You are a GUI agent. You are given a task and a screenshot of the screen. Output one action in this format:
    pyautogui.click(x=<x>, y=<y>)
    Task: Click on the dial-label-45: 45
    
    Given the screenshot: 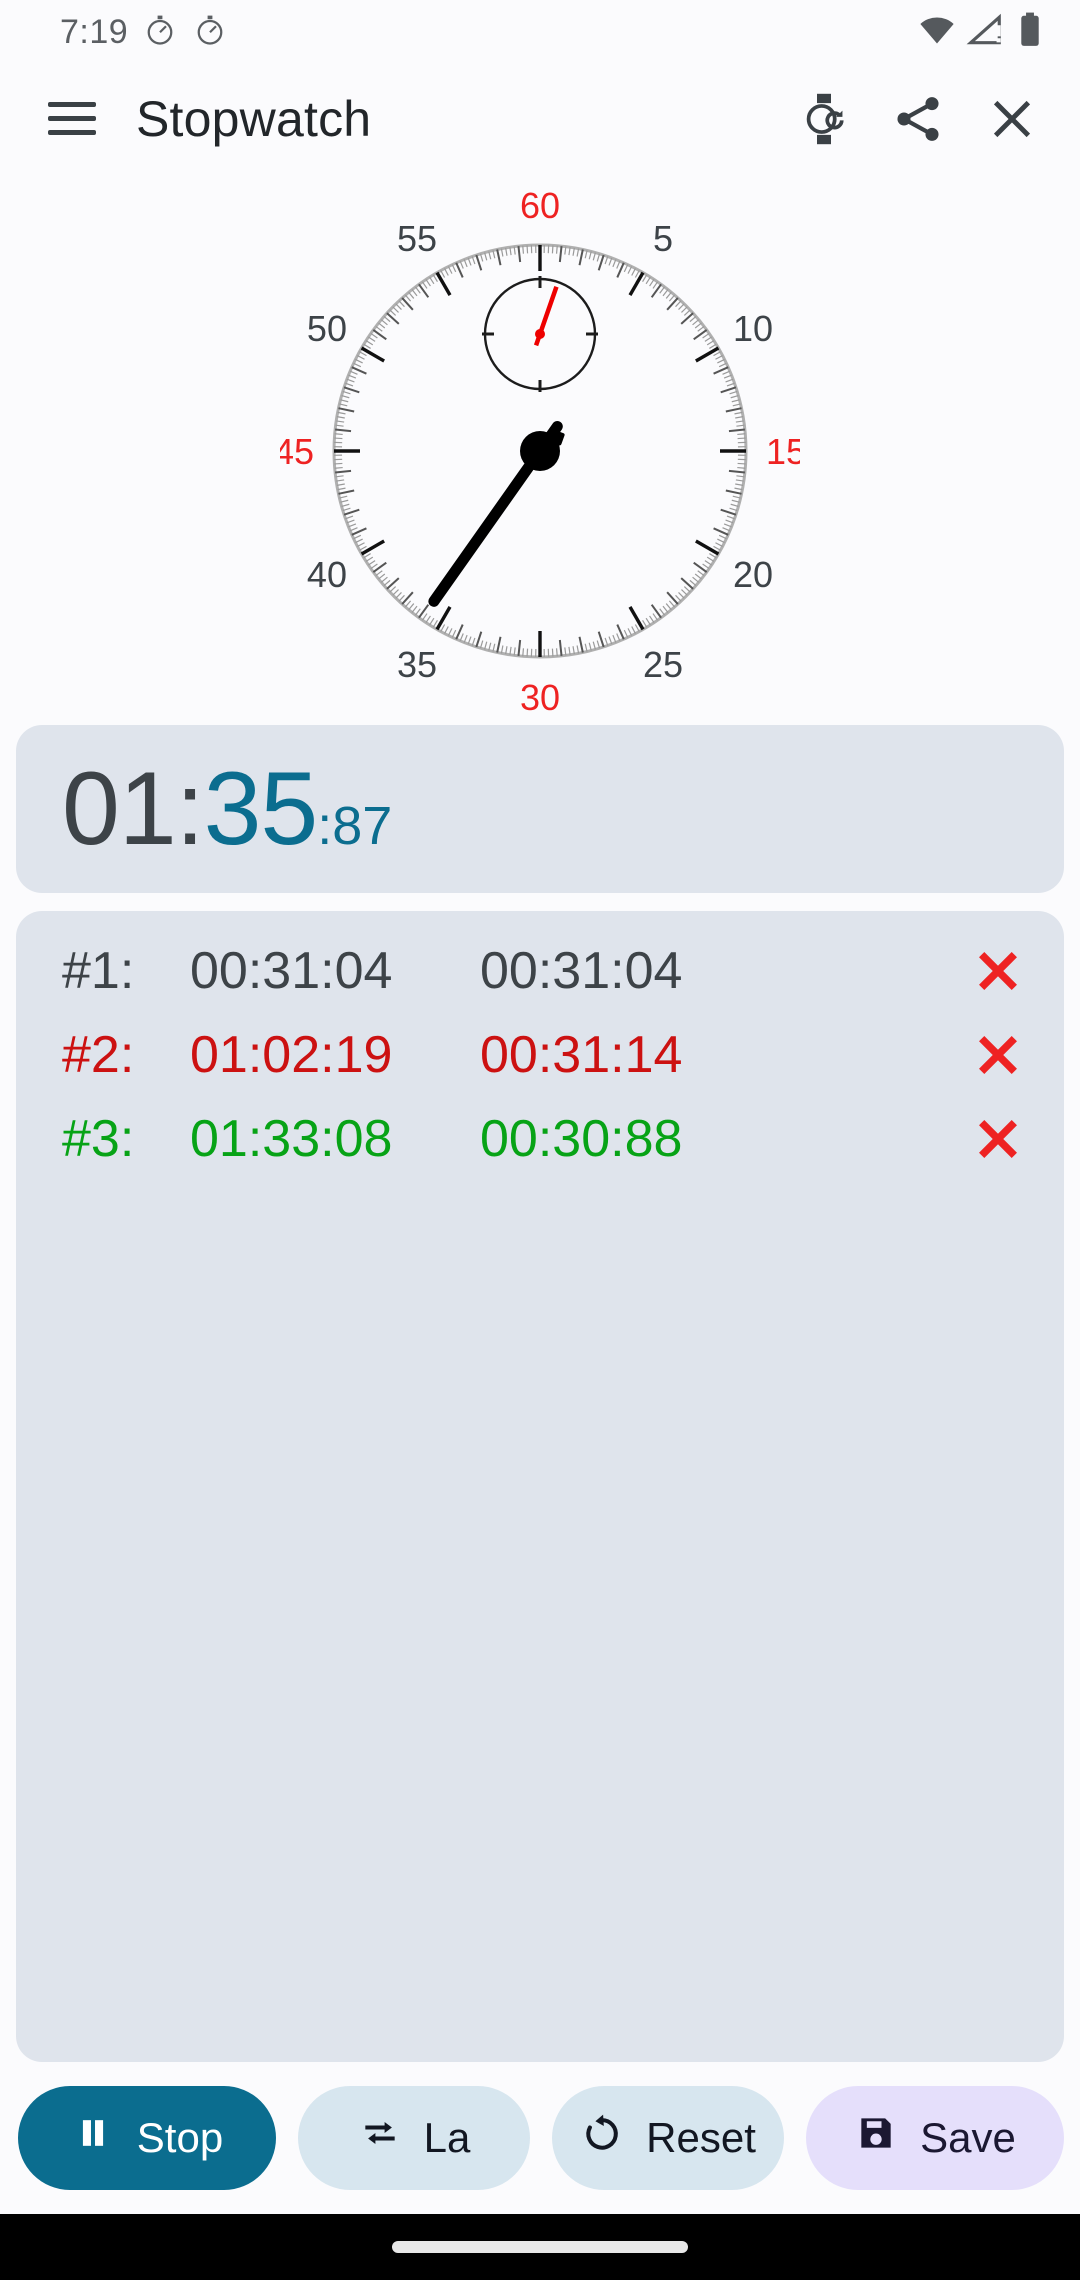 What is the action you would take?
    pyautogui.click(x=297, y=451)
    